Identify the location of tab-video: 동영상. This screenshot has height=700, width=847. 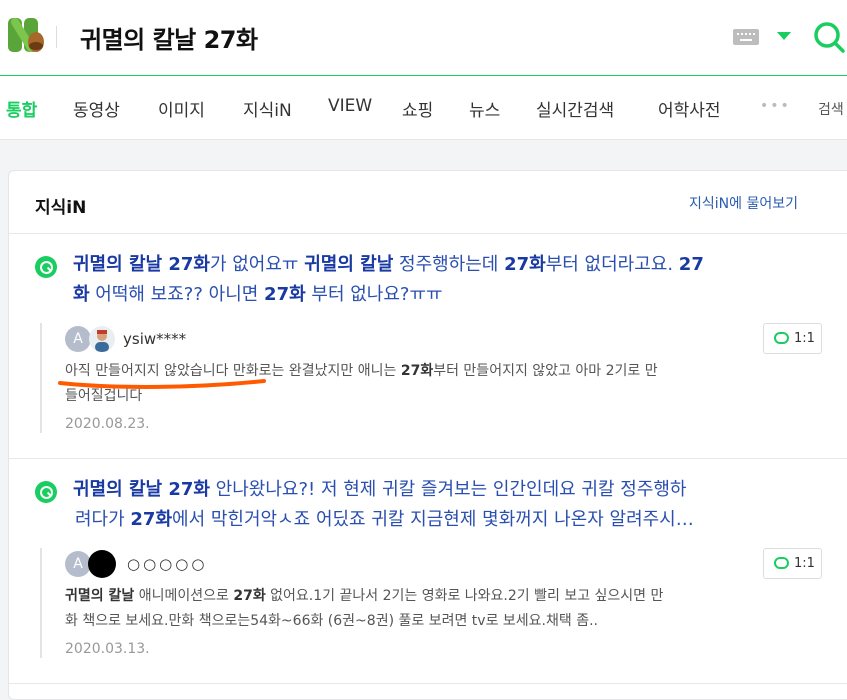
(96, 108).